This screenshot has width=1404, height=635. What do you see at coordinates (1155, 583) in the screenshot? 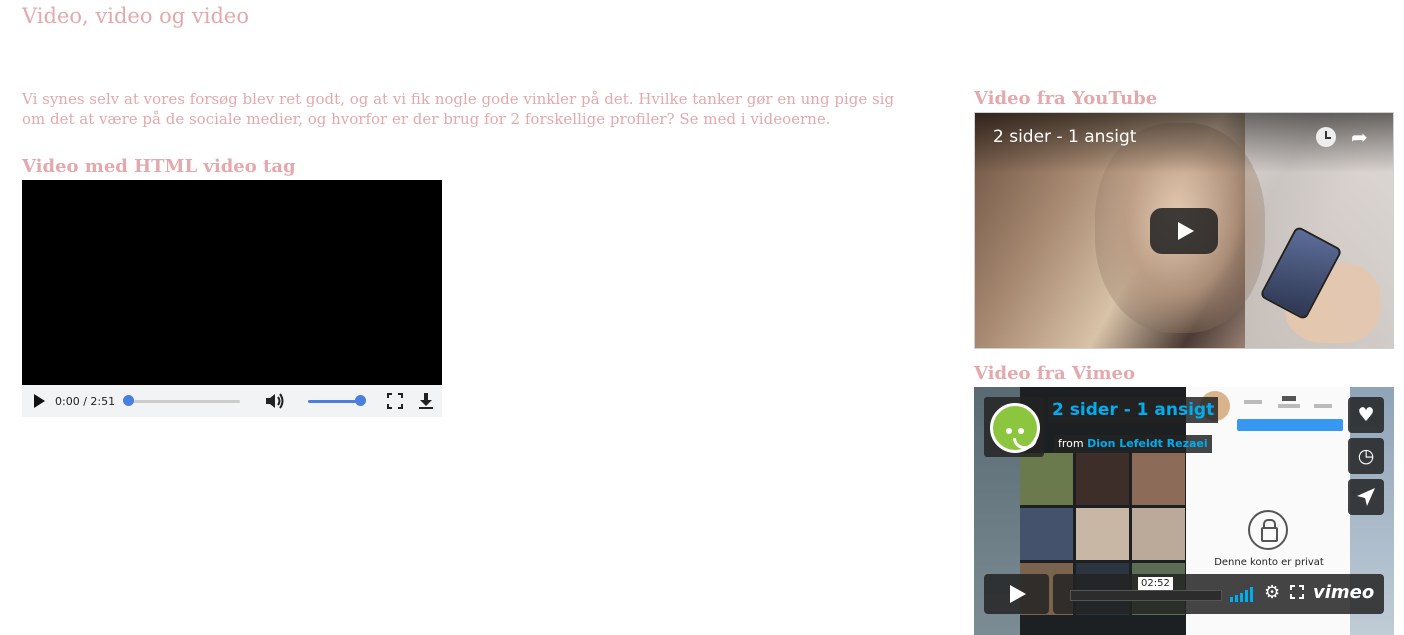
I see `vimeo-duration: 02:52` at bounding box center [1155, 583].